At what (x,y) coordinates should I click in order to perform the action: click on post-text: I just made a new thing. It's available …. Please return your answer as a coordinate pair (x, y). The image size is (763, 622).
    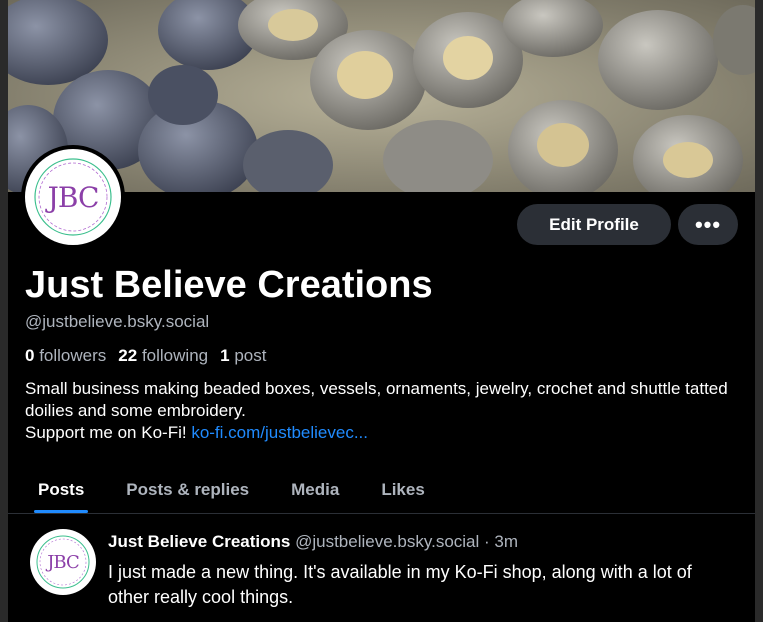
    Looking at the image, I should click on (400, 584).